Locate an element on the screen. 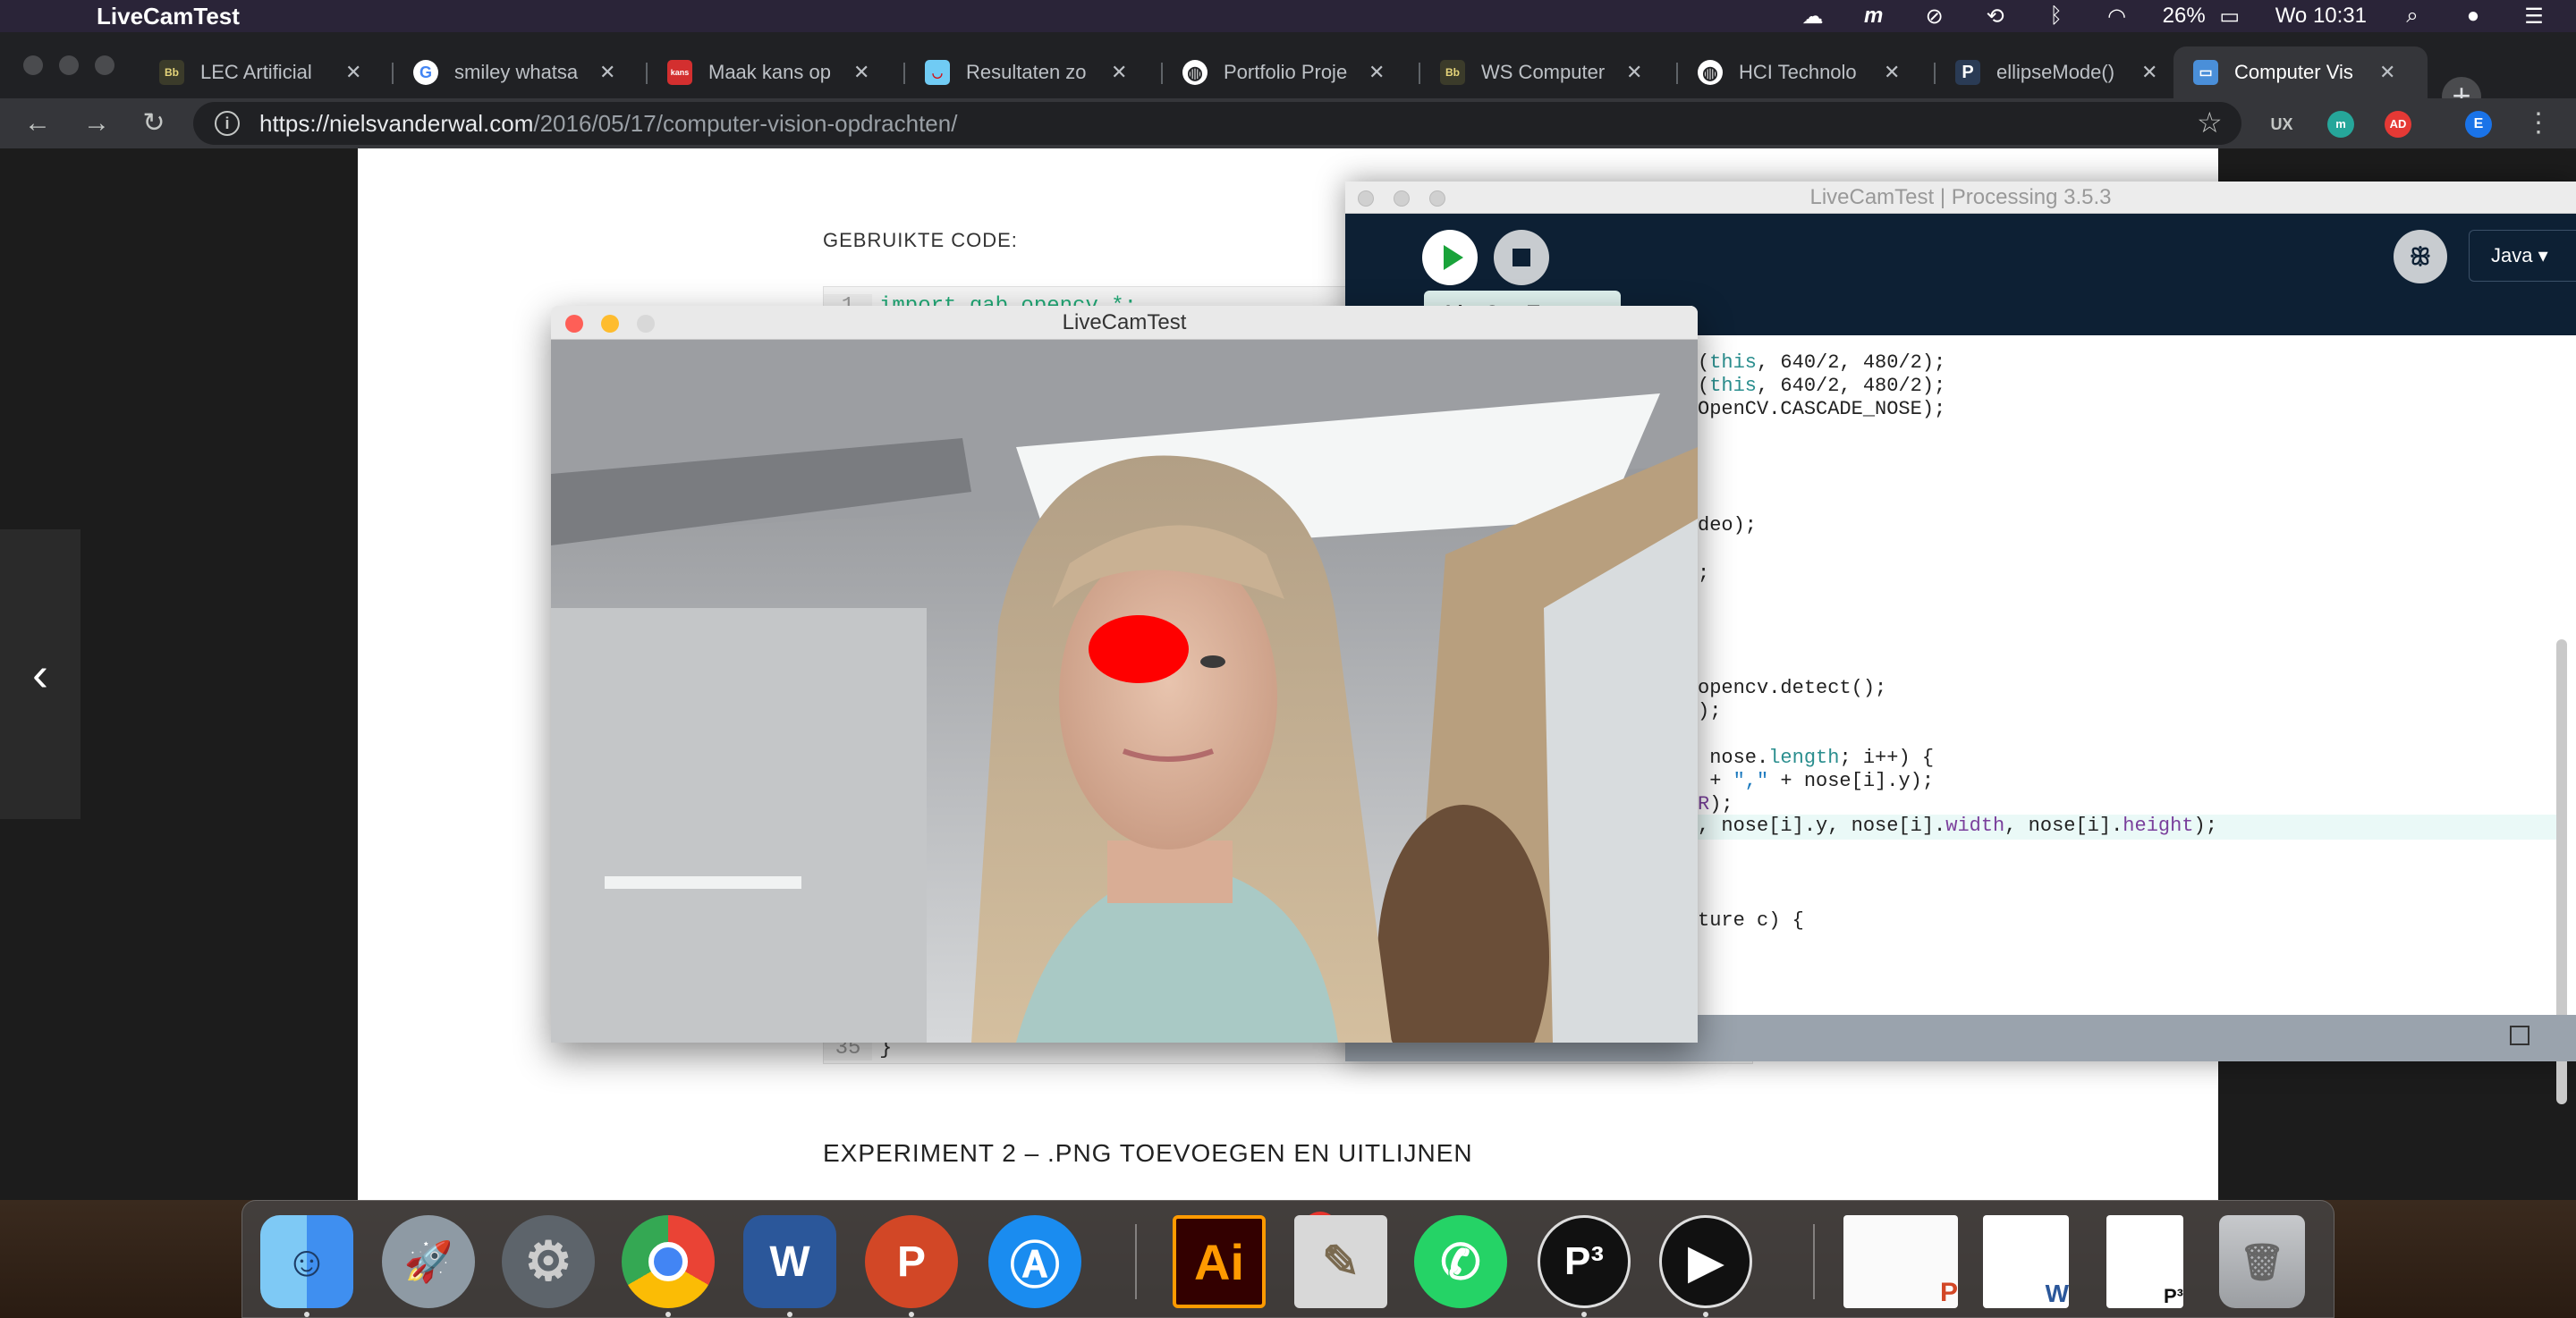 This screenshot has height=1318, width=2576. ide-zoom-button is located at coordinates (1437, 199).